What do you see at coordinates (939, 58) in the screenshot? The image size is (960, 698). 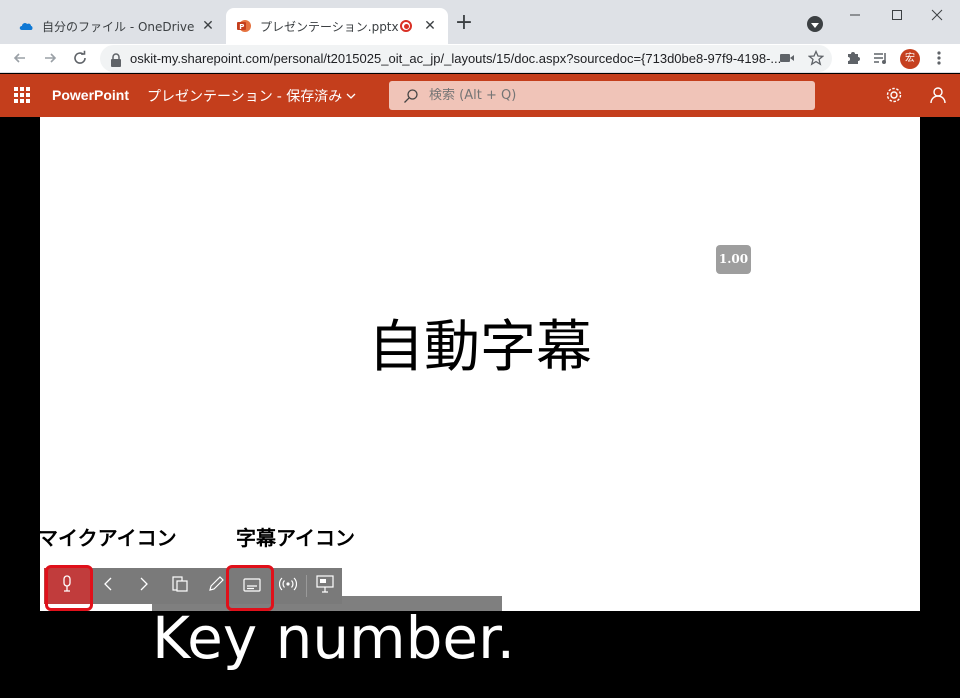 I see `more-menu-icon` at bounding box center [939, 58].